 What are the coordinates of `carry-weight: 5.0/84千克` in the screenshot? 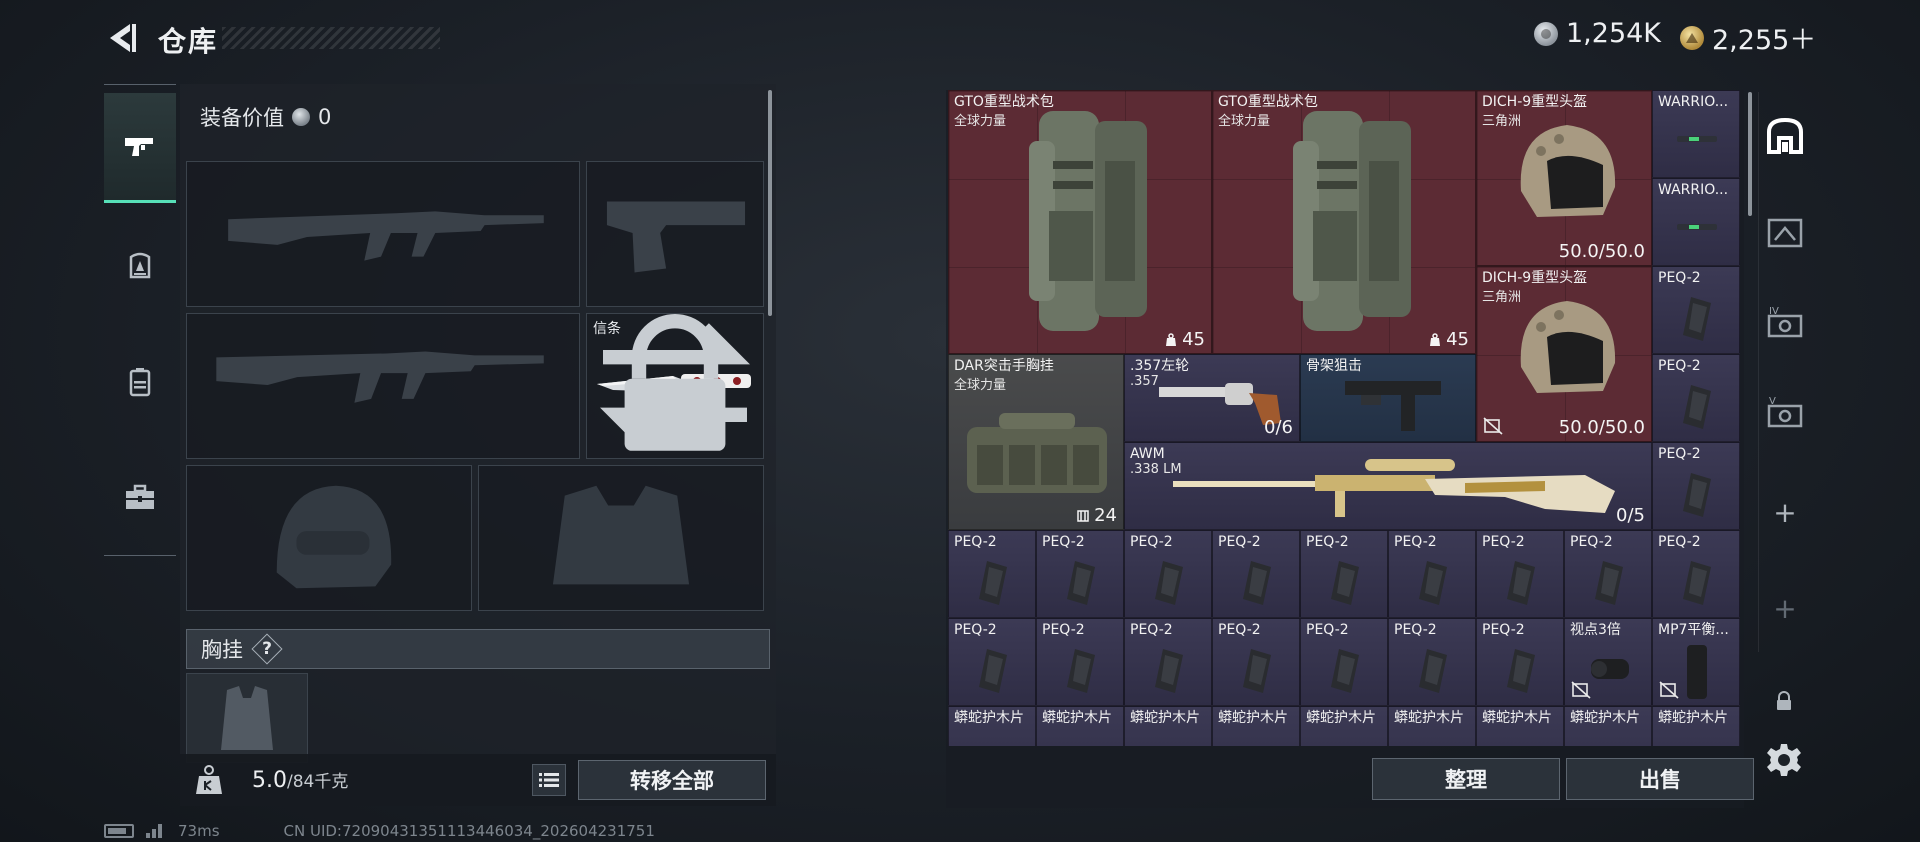 It's located at (300, 780).